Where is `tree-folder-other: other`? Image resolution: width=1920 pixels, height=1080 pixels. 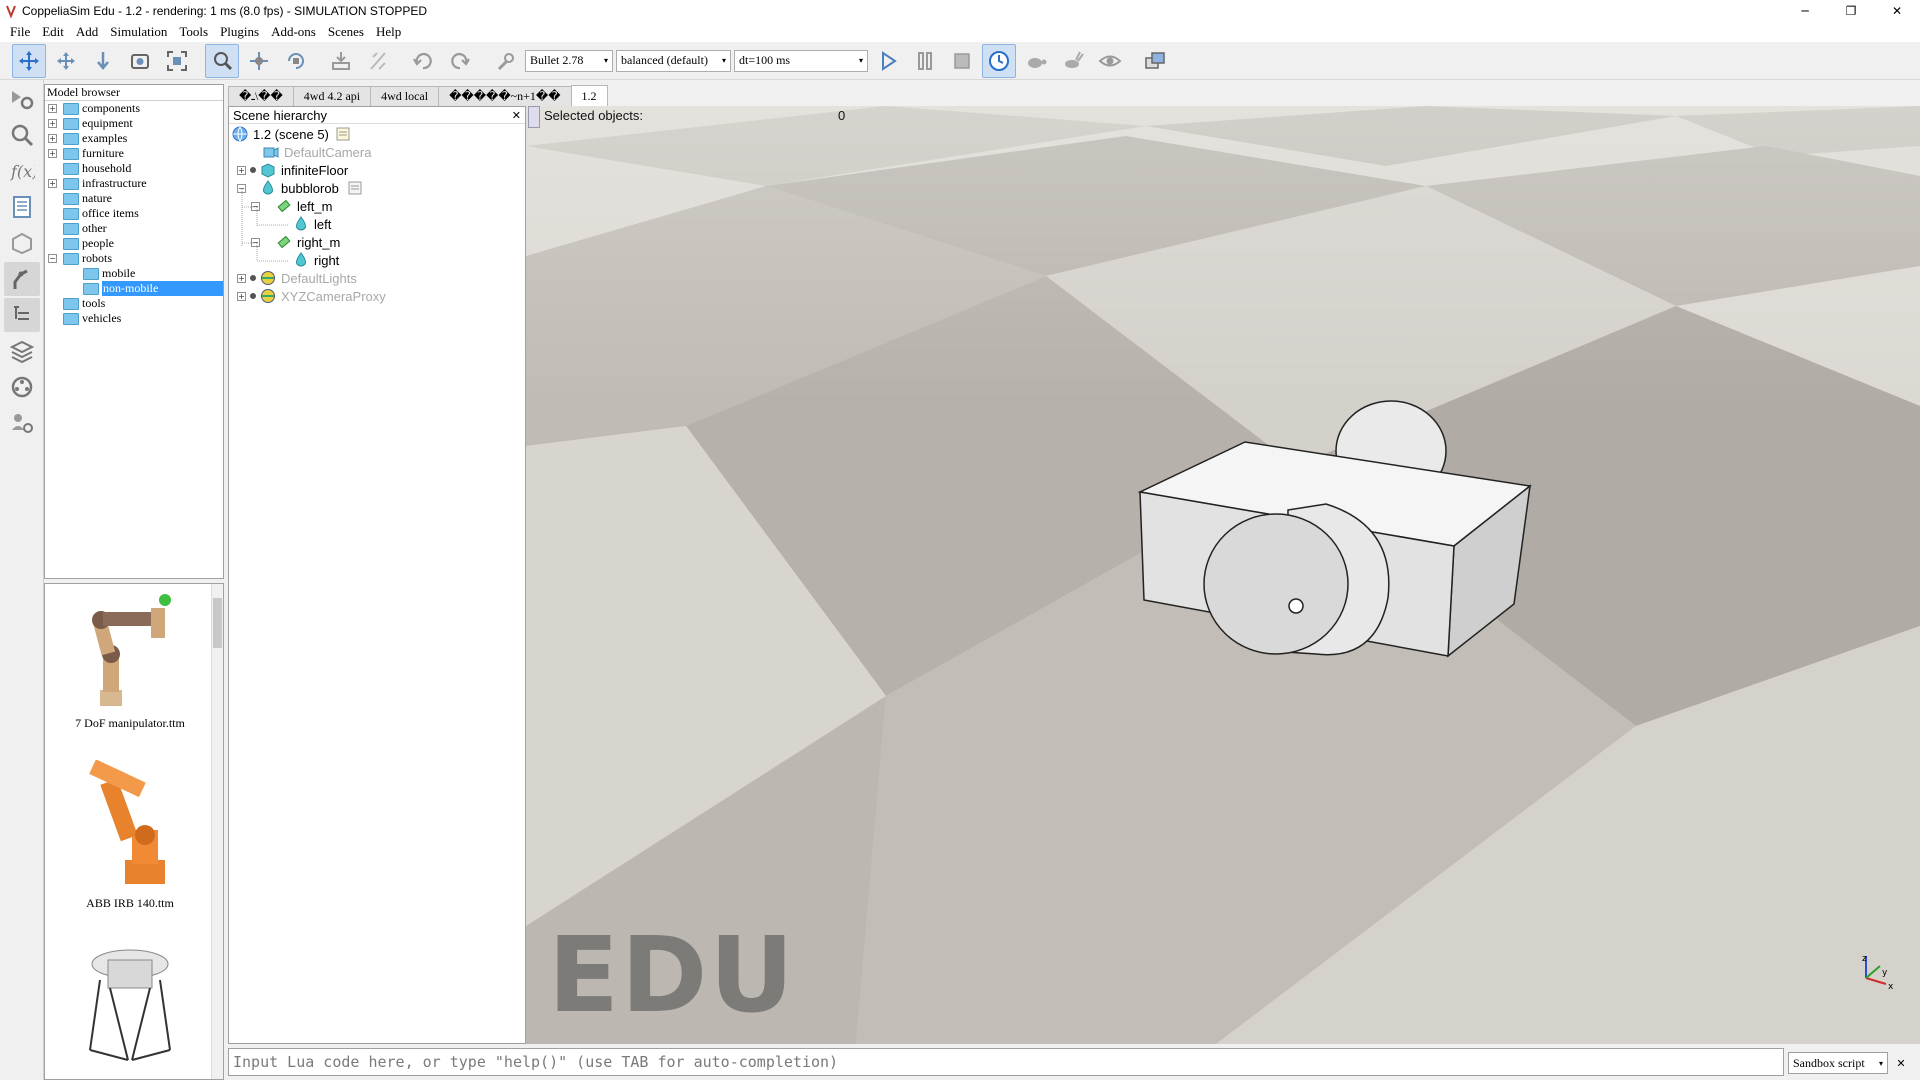
tree-folder-other: other is located at coordinates (134, 228).